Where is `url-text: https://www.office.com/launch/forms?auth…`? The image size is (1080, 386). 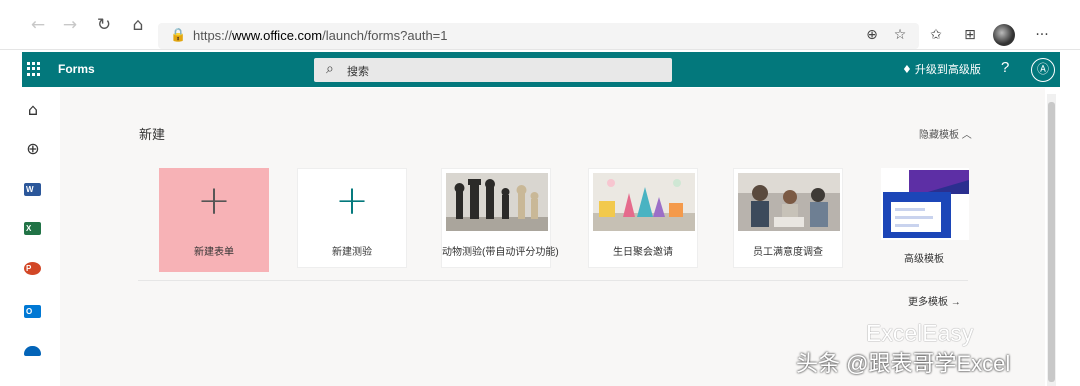
url-text: https://www.office.com/launch/forms?auth… is located at coordinates (320, 35).